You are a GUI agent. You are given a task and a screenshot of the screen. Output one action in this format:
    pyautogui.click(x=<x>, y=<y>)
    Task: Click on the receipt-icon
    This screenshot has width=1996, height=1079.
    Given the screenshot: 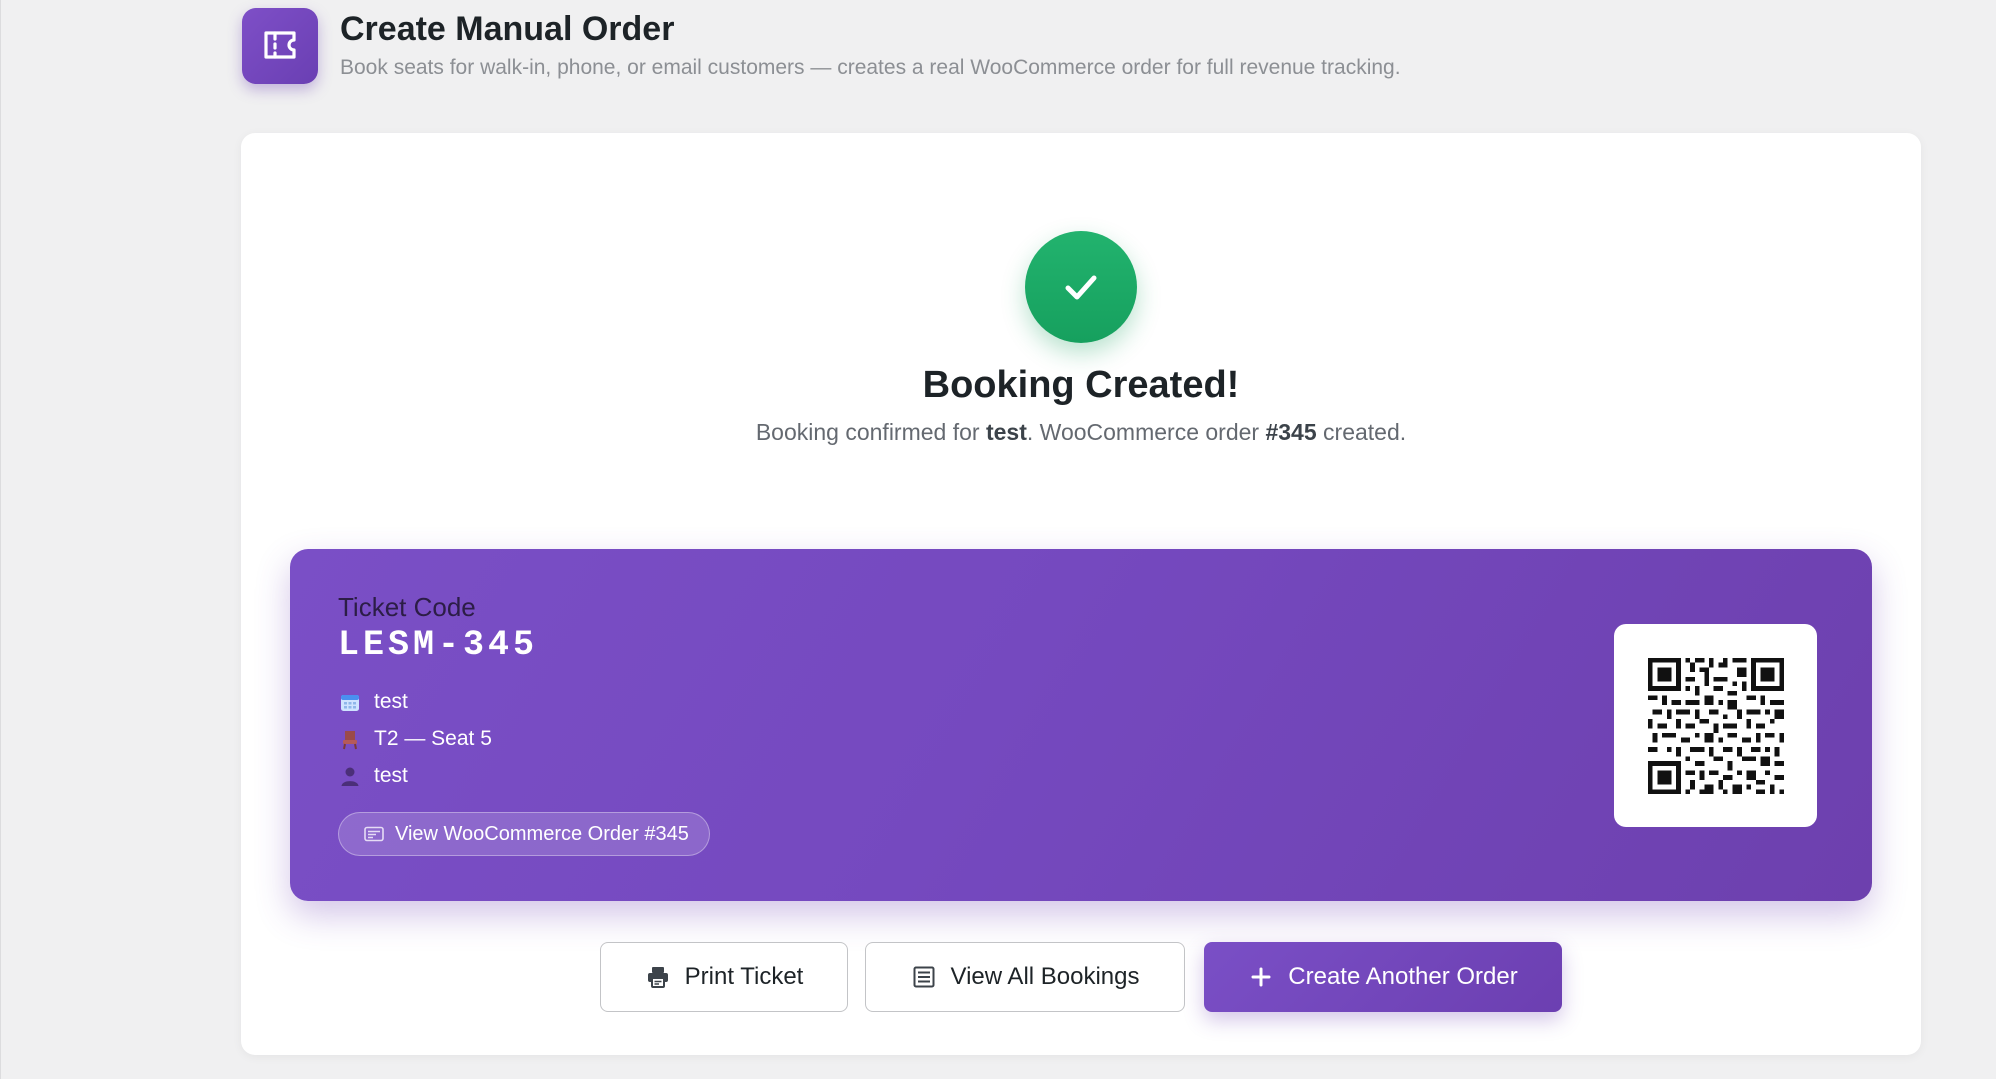 What is the action you would take?
    pyautogui.click(x=374, y=834)
    